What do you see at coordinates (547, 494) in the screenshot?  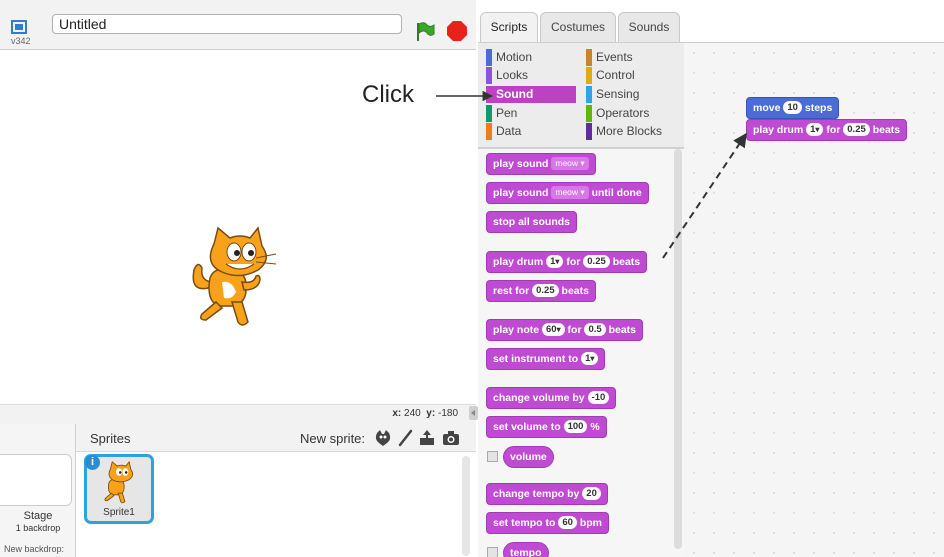 I see `block-change-tempo: change tempo by 20` at bounding box center [547, 494].